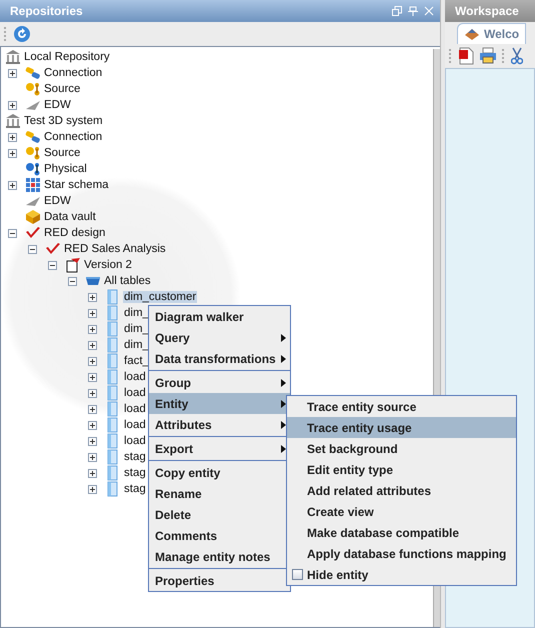 The width and height of the screenshot is (535, 628). I want to click on menu-item: Make database compatible, so click(401, 532).